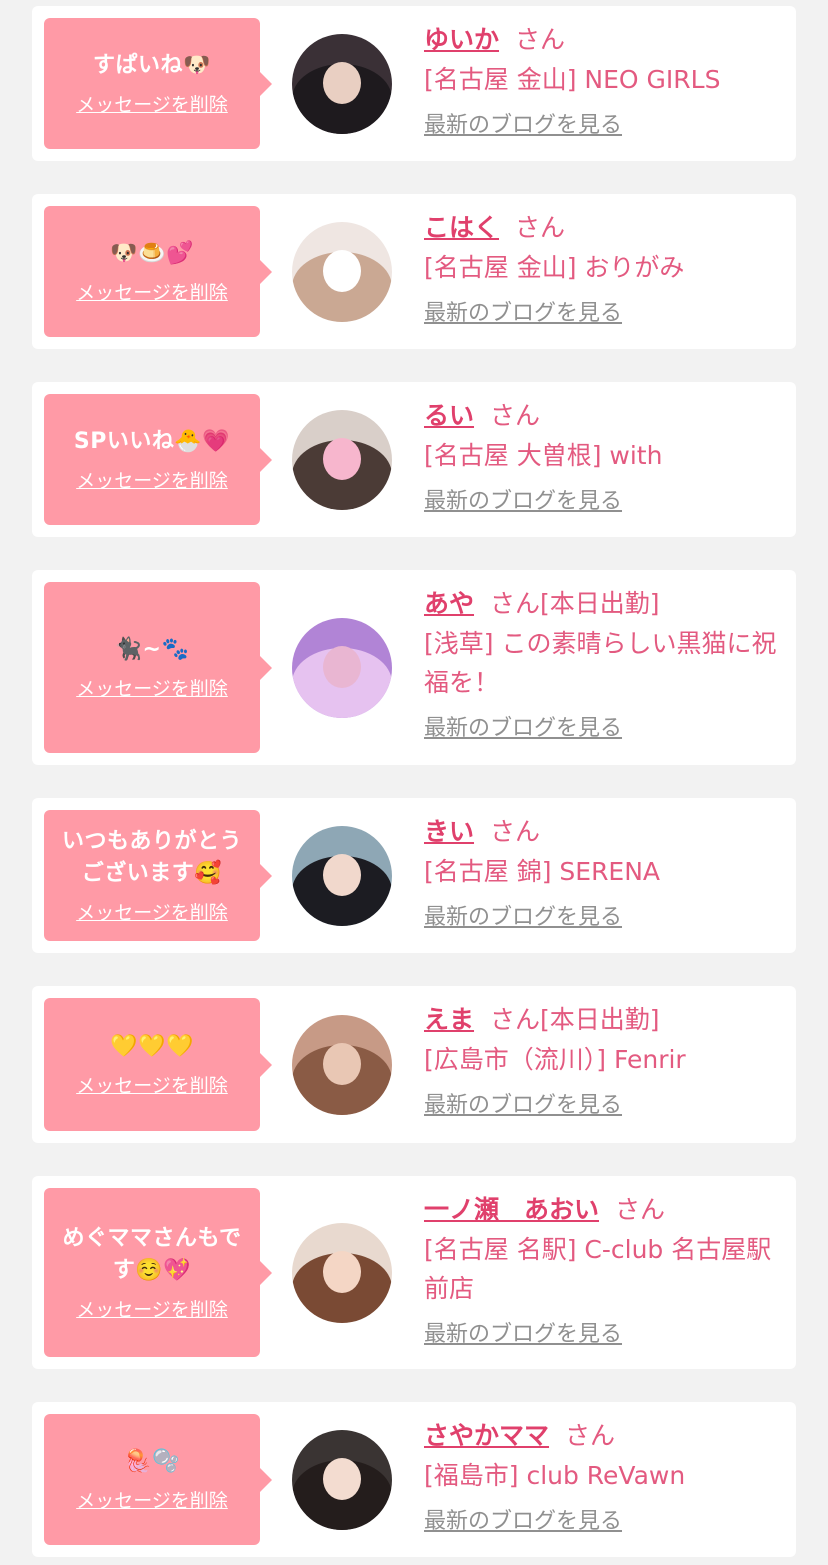 The width and height of the screenshot is (828, 1565). I want to click on user-name-link: きい, so click(449, 831).